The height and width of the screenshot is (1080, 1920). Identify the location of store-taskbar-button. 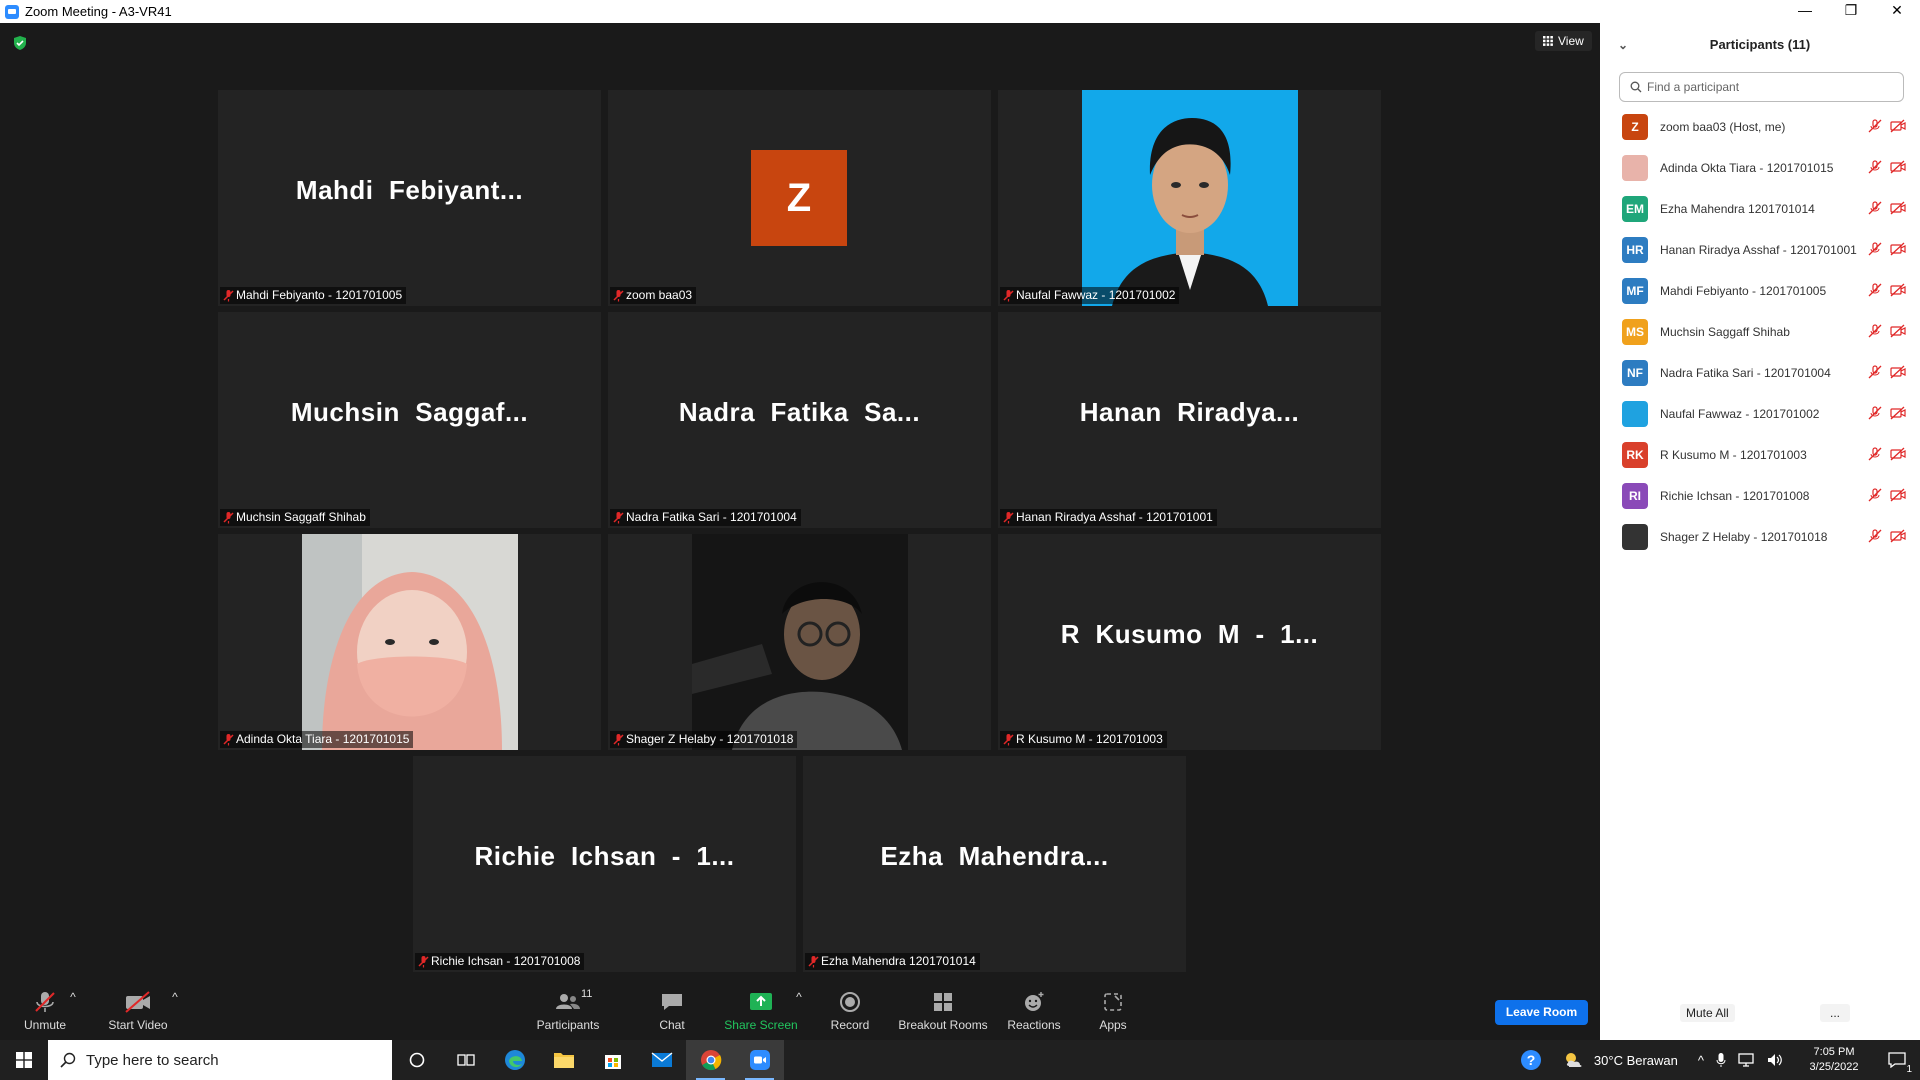
(612, 1060).